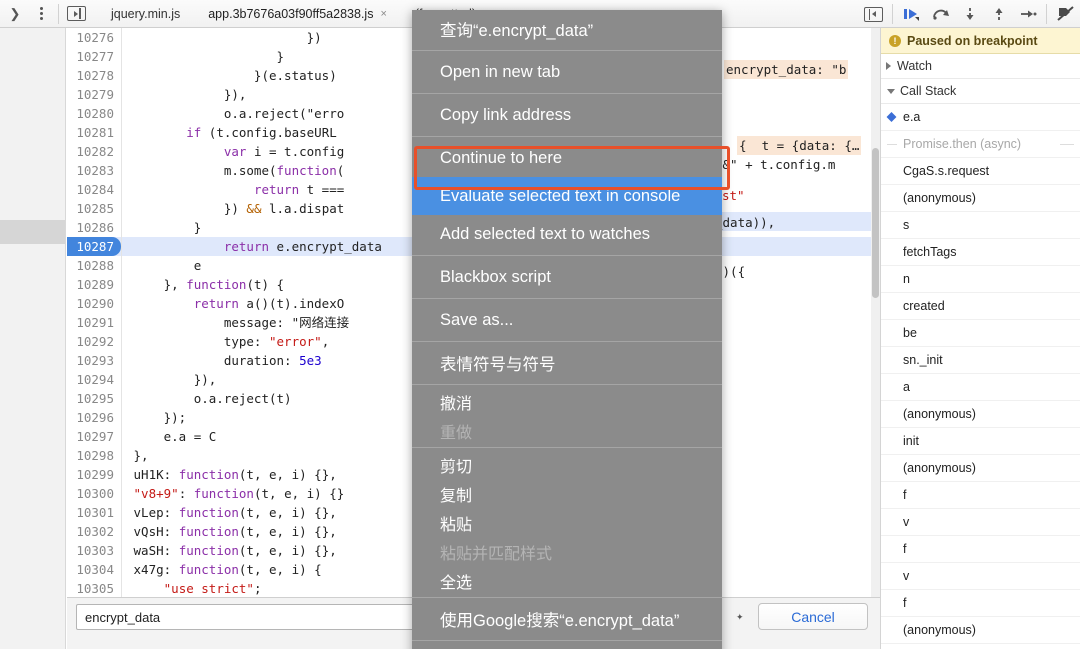 This screenshot has height=649, width=1080. I want to click on line-number: 10297, so click(94, 436).